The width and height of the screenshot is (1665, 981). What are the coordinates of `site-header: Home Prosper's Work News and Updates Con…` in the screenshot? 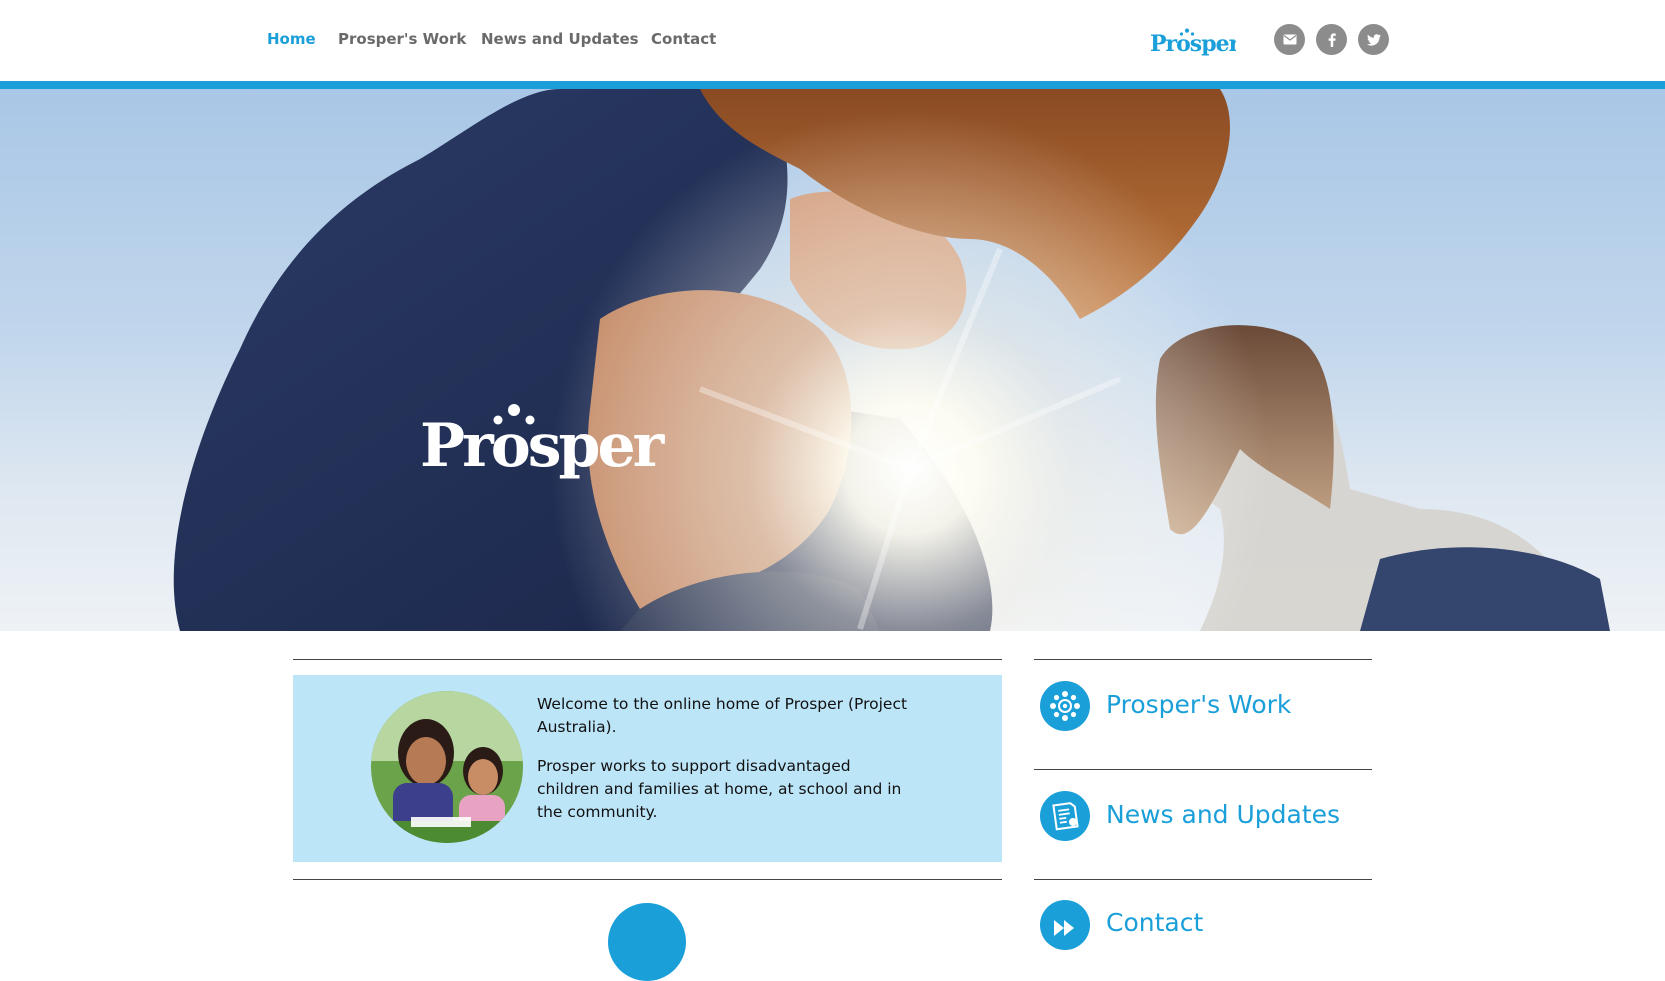 It's located at (832, 40).